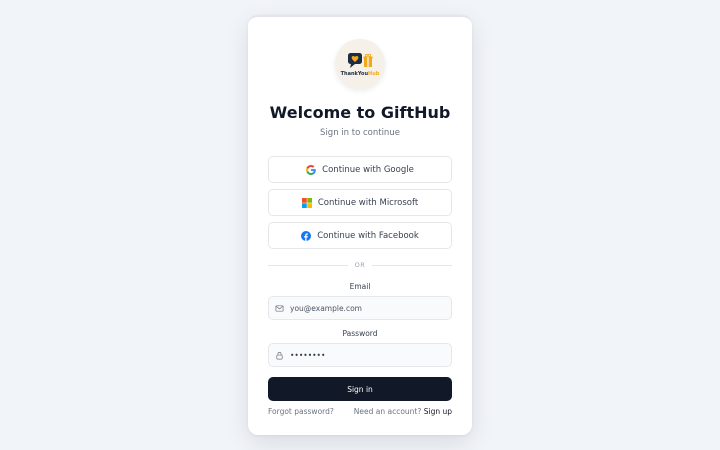  I want to click on sign-in-button: Sign in, so click(360, 389).